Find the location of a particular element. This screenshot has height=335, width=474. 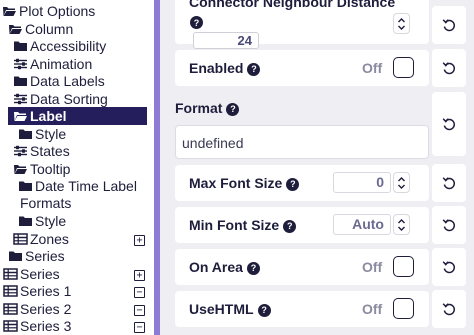

tree-item-series-3: Series 3 is located at coordinates (37, 326).